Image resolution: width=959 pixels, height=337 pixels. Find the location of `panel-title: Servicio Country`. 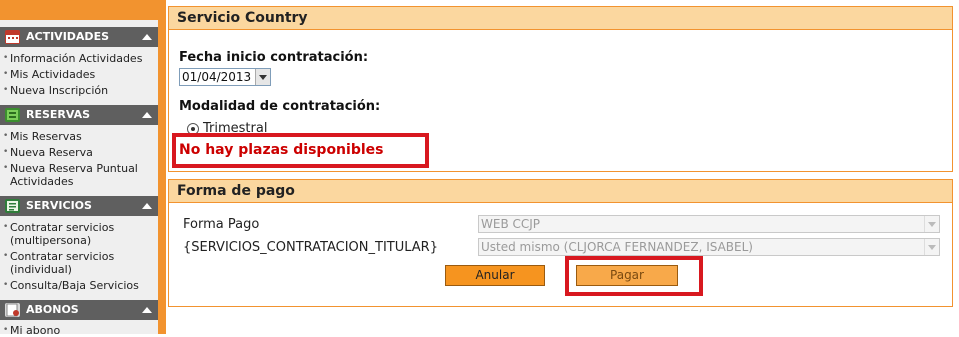

panel-title: Servicio Country is located at coordinates (560, 18).